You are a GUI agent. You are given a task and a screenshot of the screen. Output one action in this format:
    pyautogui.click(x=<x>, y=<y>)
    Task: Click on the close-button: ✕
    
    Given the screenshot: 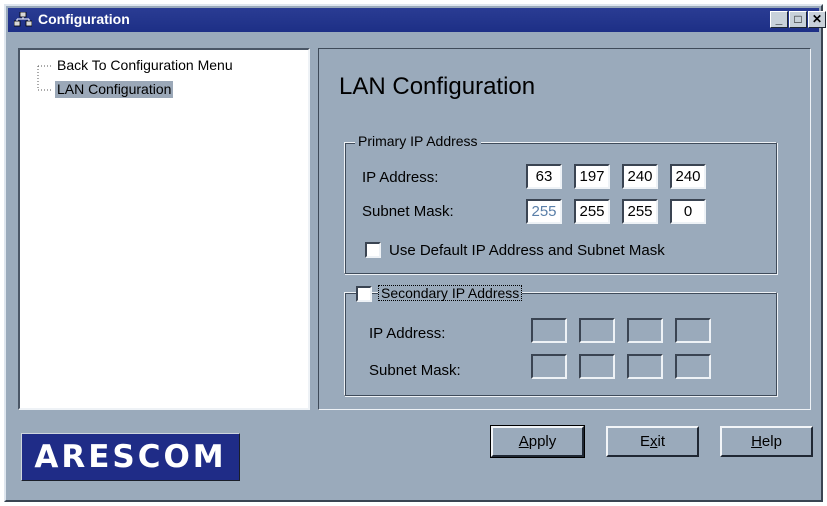 What is the action you would take?
    pyautogui.click(x=817, y=19)
    